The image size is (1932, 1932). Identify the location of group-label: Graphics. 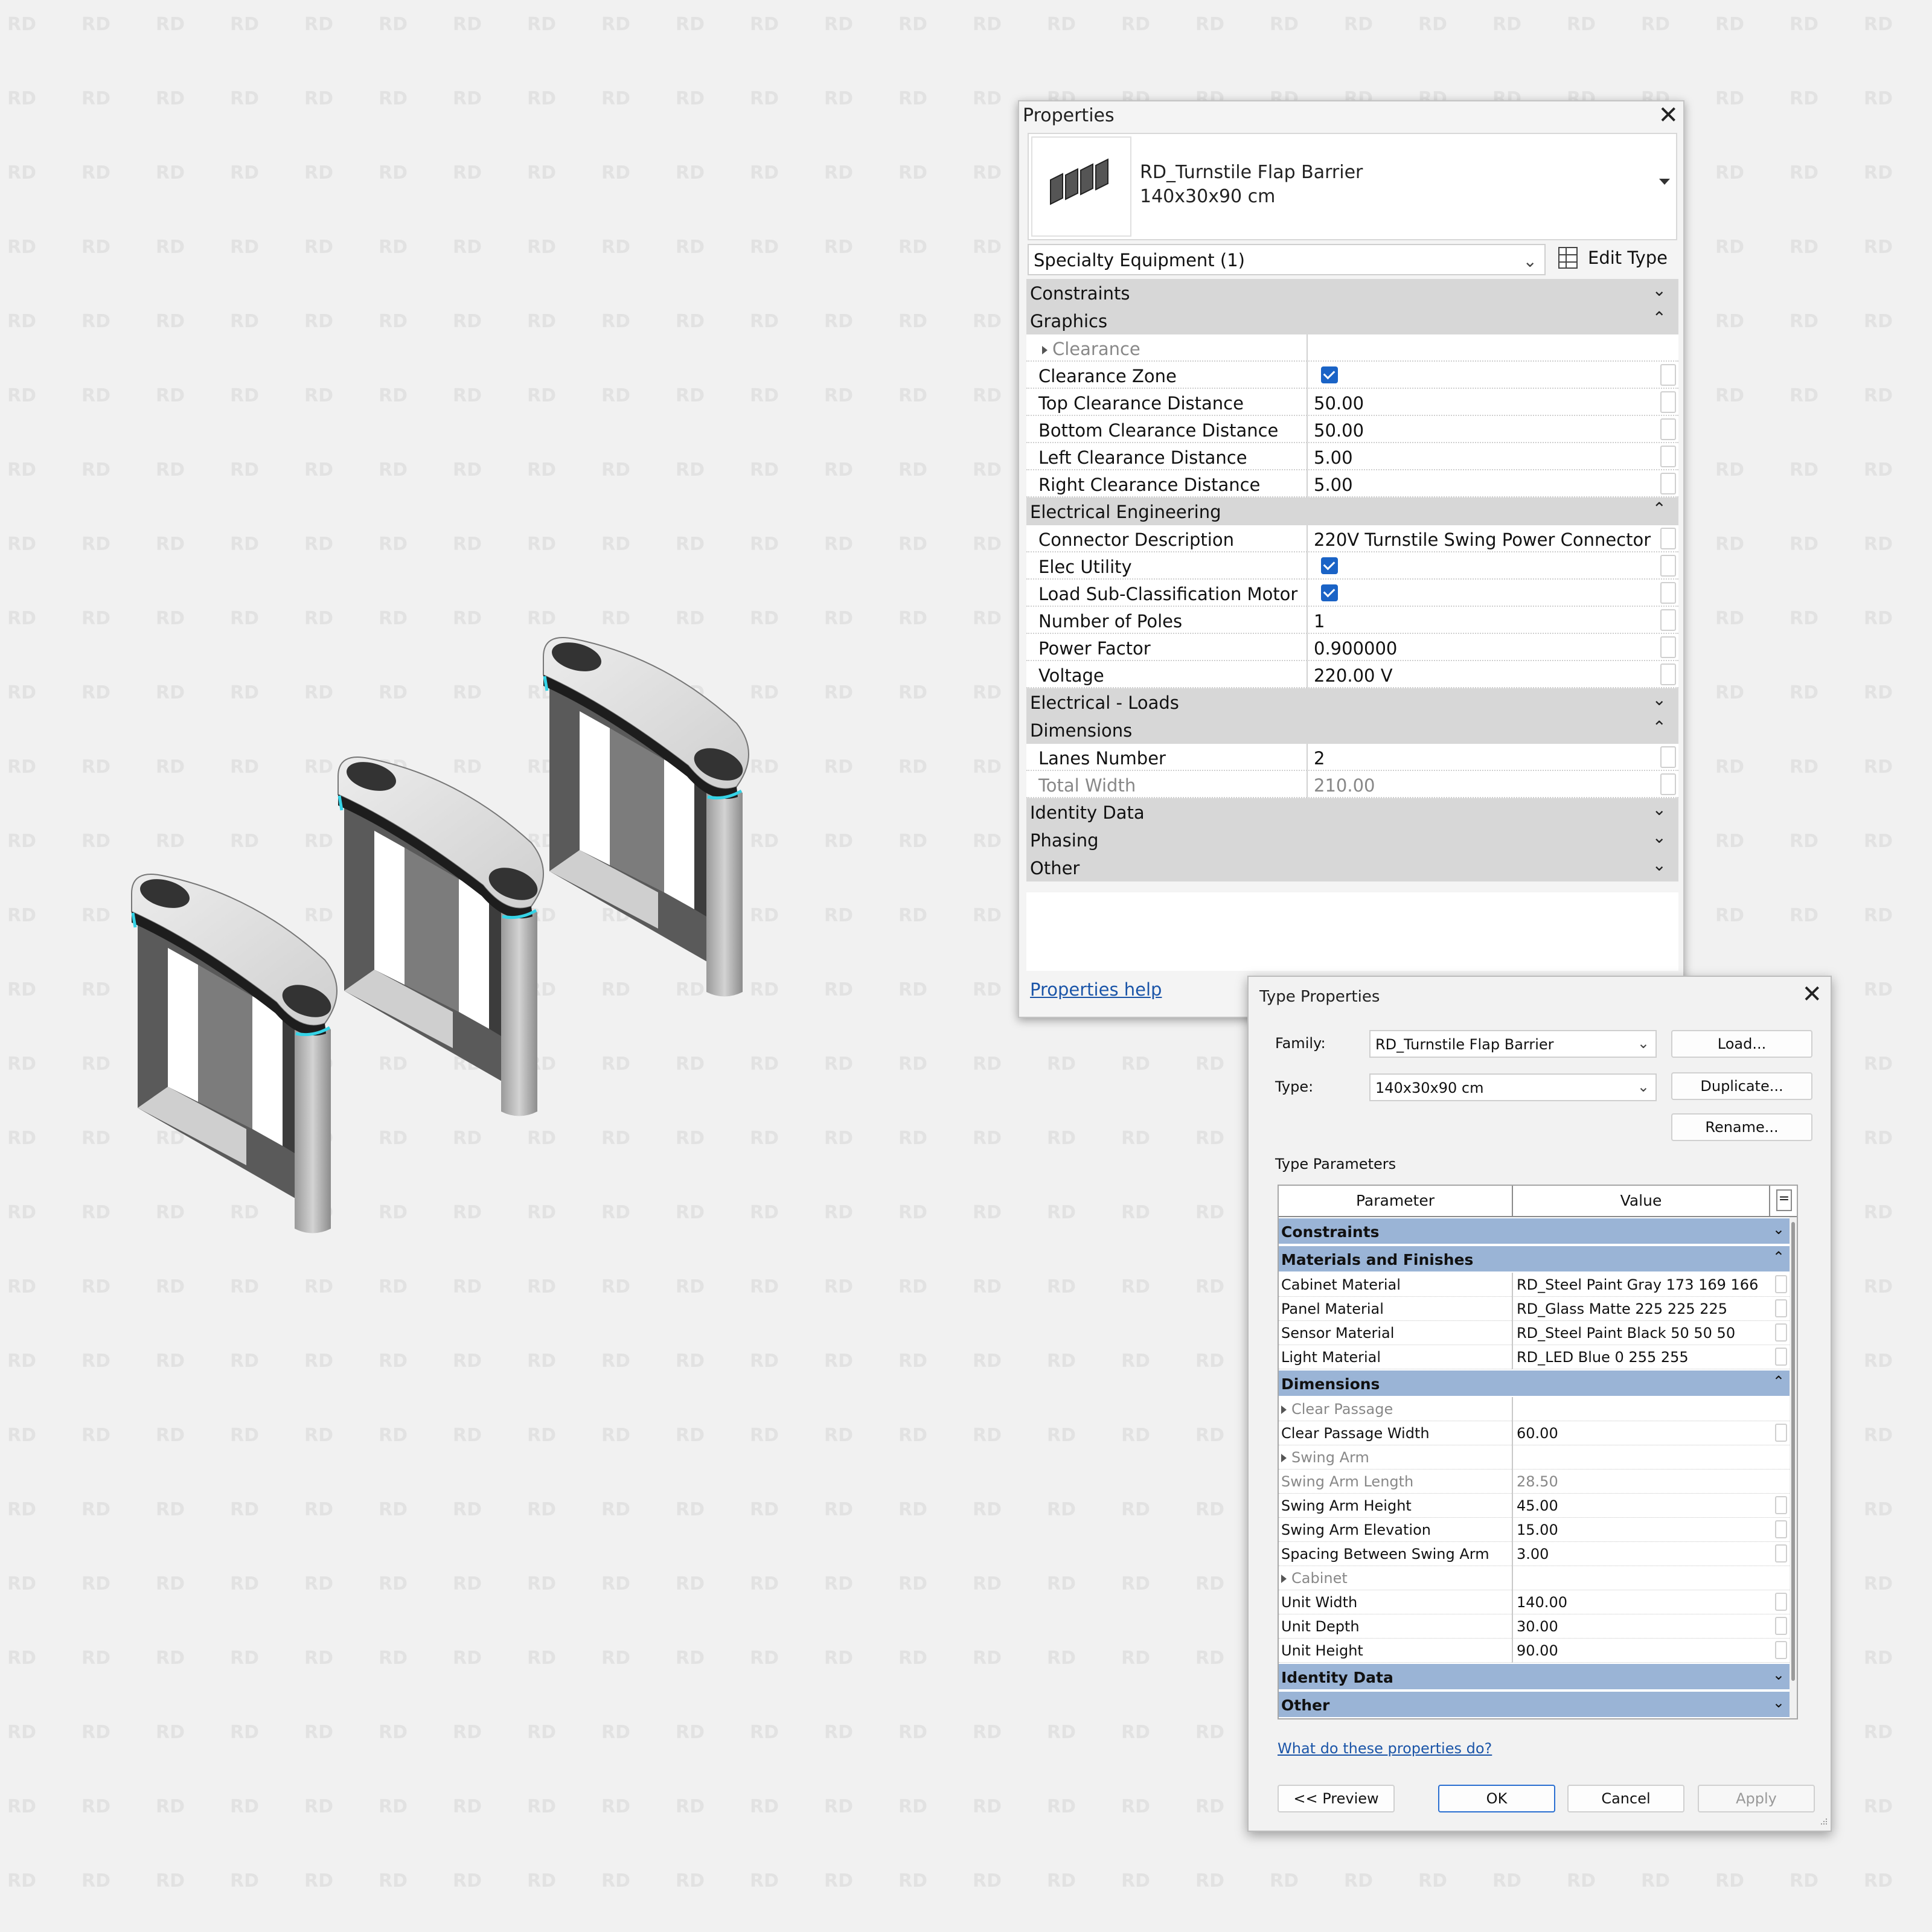
(1069, 321).